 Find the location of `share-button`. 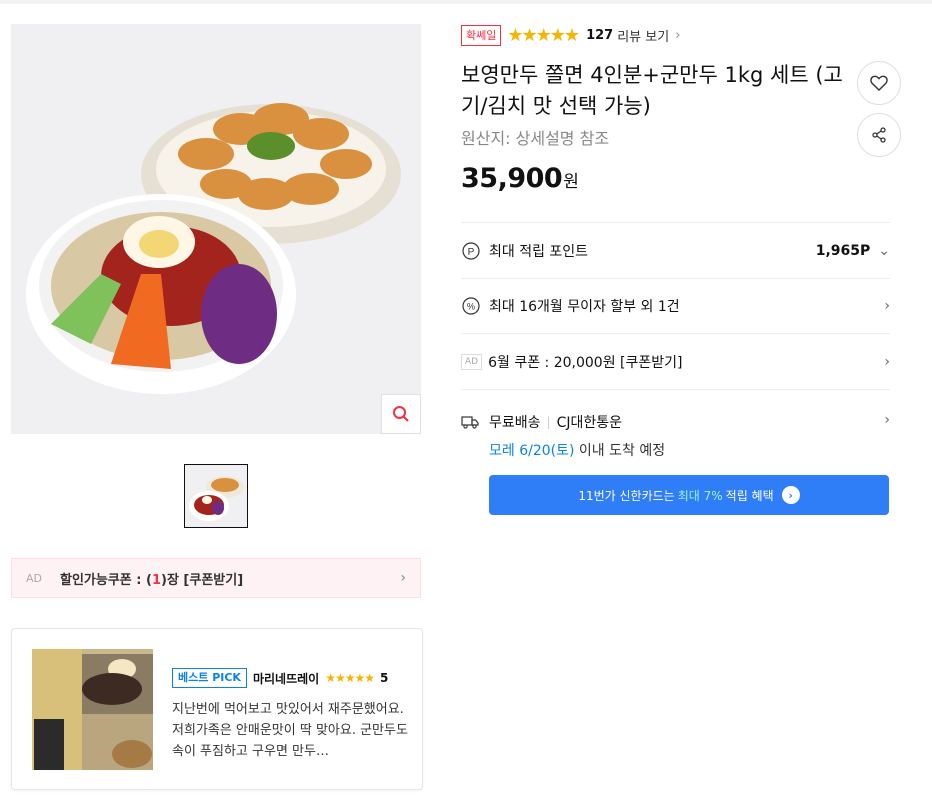

share-button is located at coordinates (879, 135).